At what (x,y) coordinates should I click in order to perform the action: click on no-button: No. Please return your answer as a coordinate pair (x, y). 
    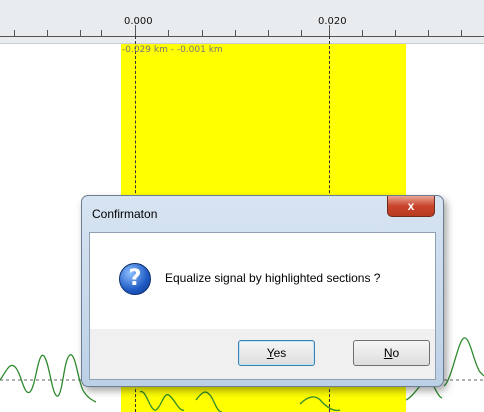
    Looking at the image, I should click on (391, 353).